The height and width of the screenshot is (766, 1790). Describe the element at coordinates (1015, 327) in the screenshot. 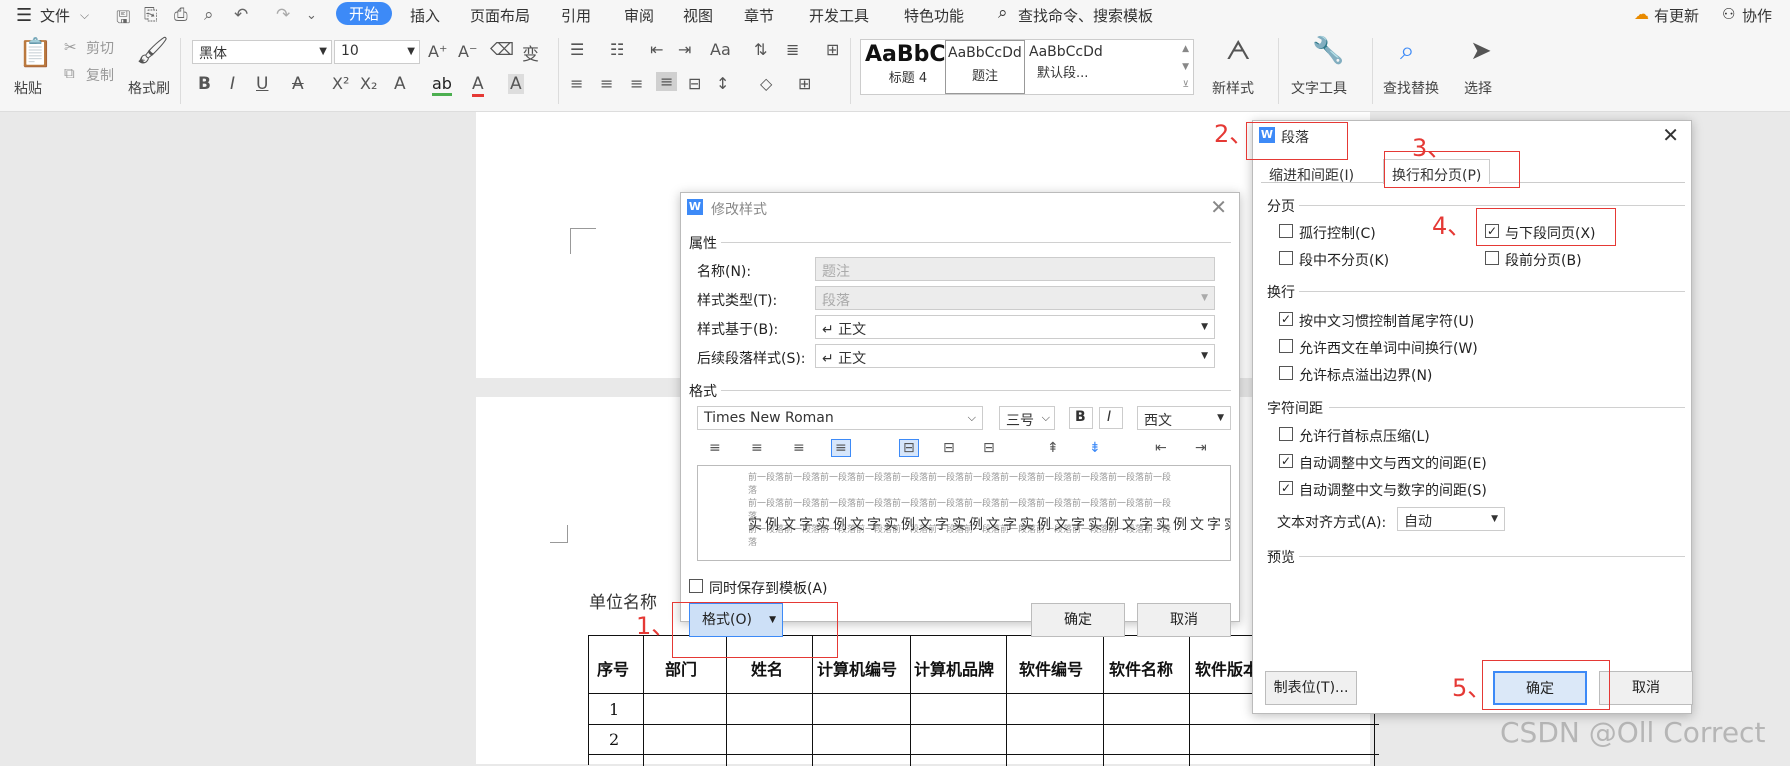

I see `based-on-select: ↵ 正文 ▼` at that location.